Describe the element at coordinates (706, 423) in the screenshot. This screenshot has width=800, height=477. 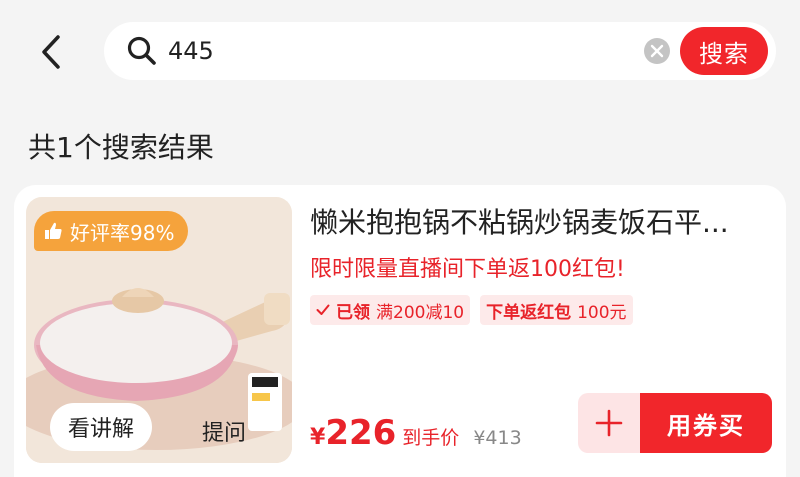
I see `buy-with-coupon-button: 用券买` at that location.